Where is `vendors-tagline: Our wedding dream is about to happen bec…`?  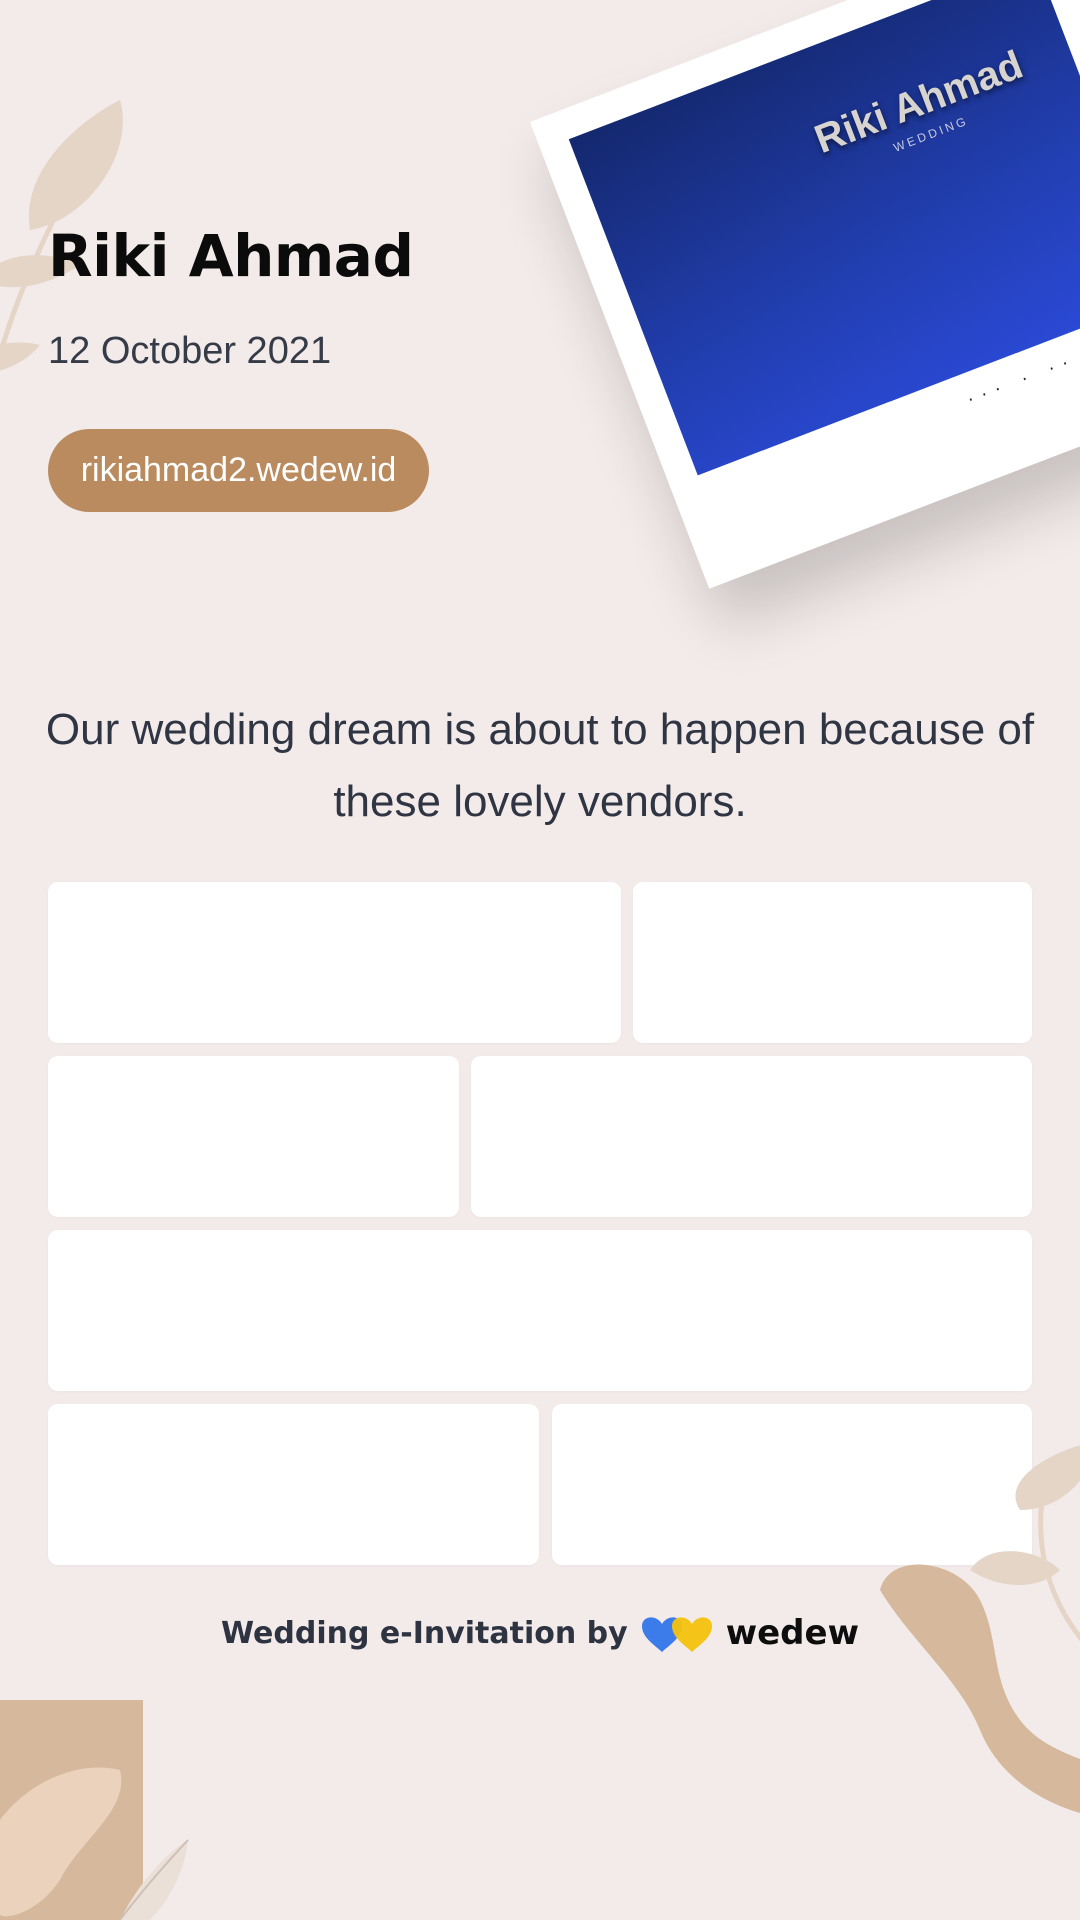 vendors-tagline: Our wedding dream is about to happen bec… is located at coordinates (540, 765).